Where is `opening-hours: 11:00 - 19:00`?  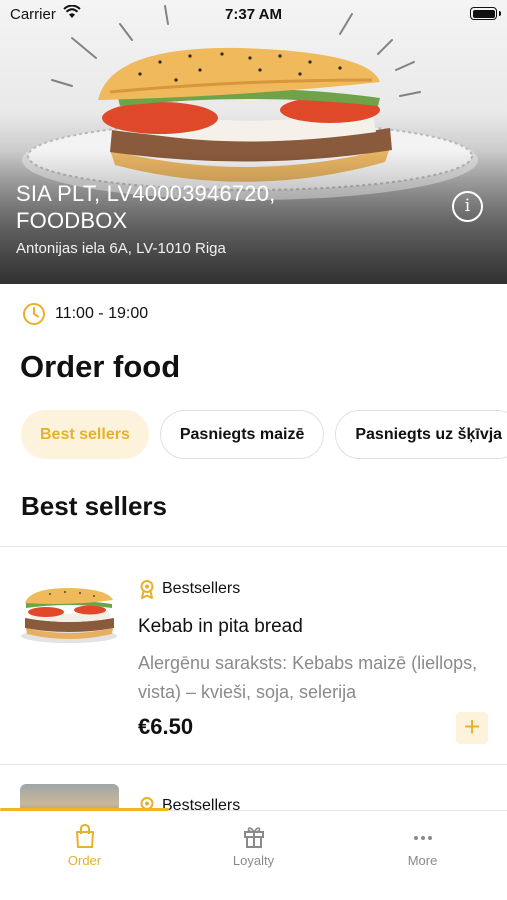 opening-hours: 11:00 - 19:00 is located at coordinates (85, 314).